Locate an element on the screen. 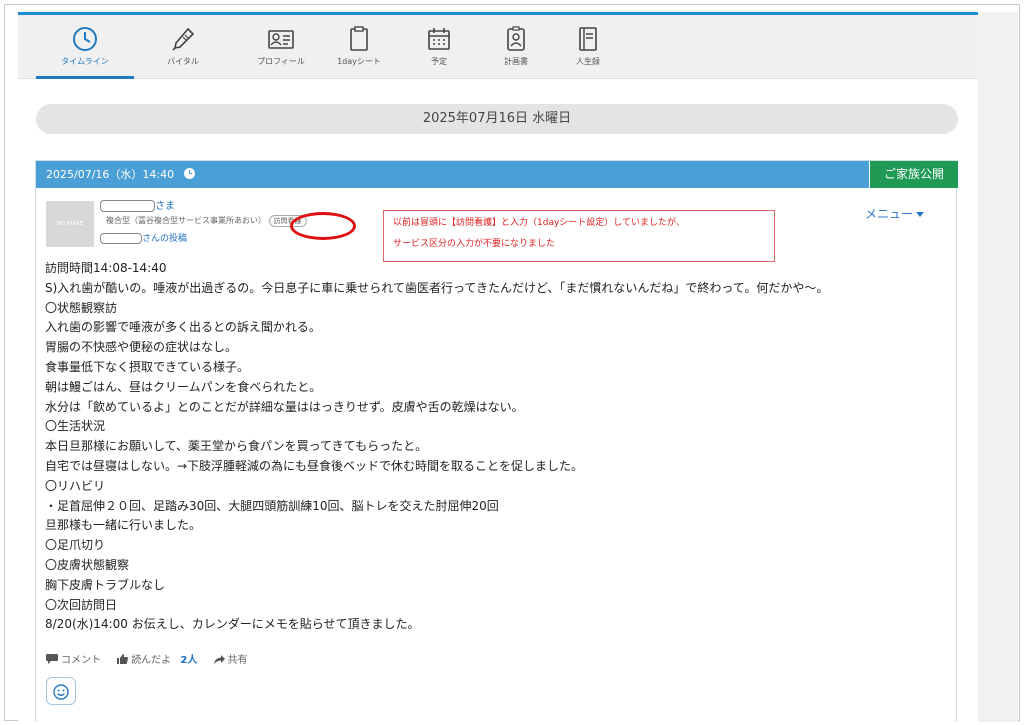 This screenshot has width=1024, height=725. like-label: 読んだよ is located at coordinates (151, 660).